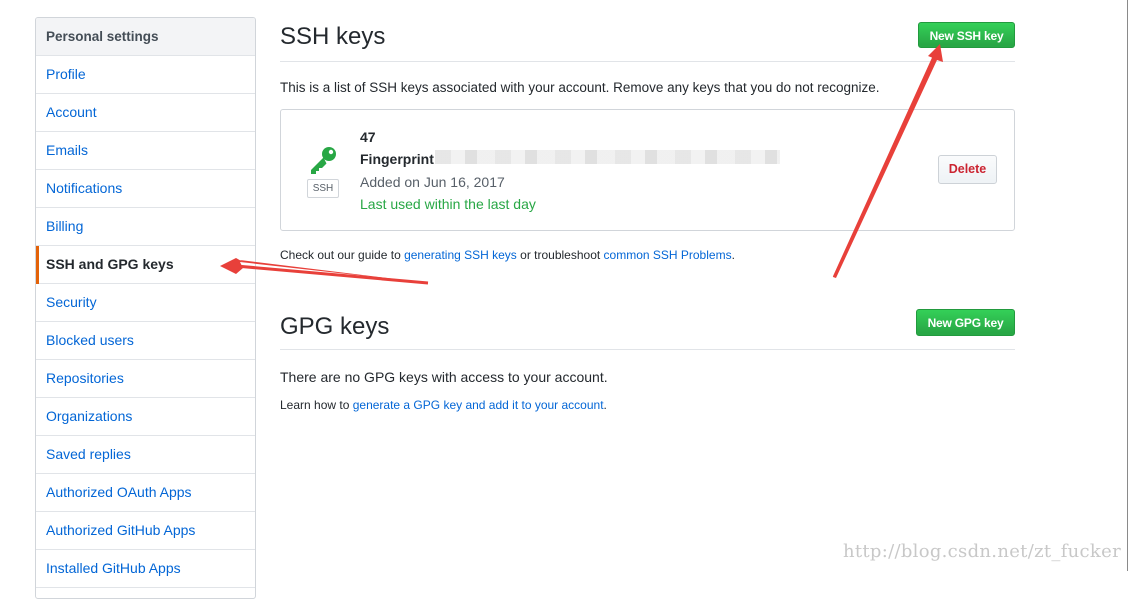 This screenshot has width=1131, height=599. Describe the element at coordinates (145, 37) in the screenshot. I see `sidebar-header: Personal settings` at that location.